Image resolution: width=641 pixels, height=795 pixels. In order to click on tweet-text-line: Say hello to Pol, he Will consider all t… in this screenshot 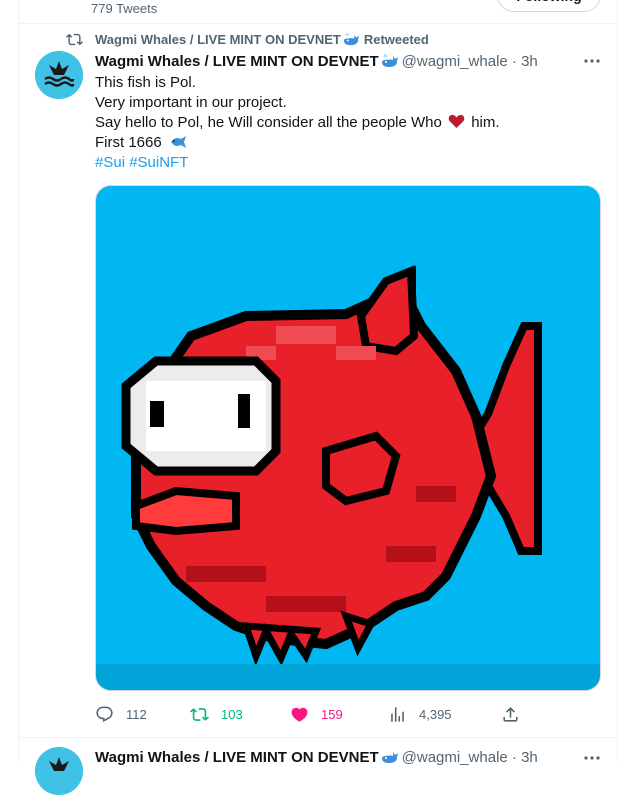, I will do `click(345, 123)`.